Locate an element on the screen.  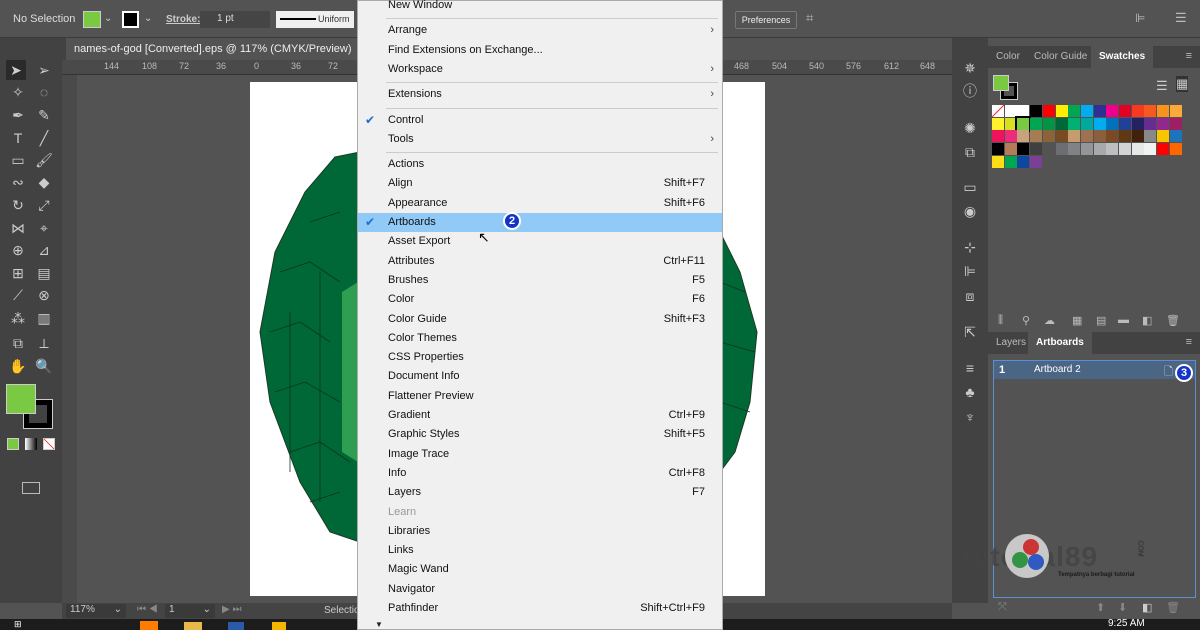
width-tool-icon: ⋈ is located at coordinates (18, 228).